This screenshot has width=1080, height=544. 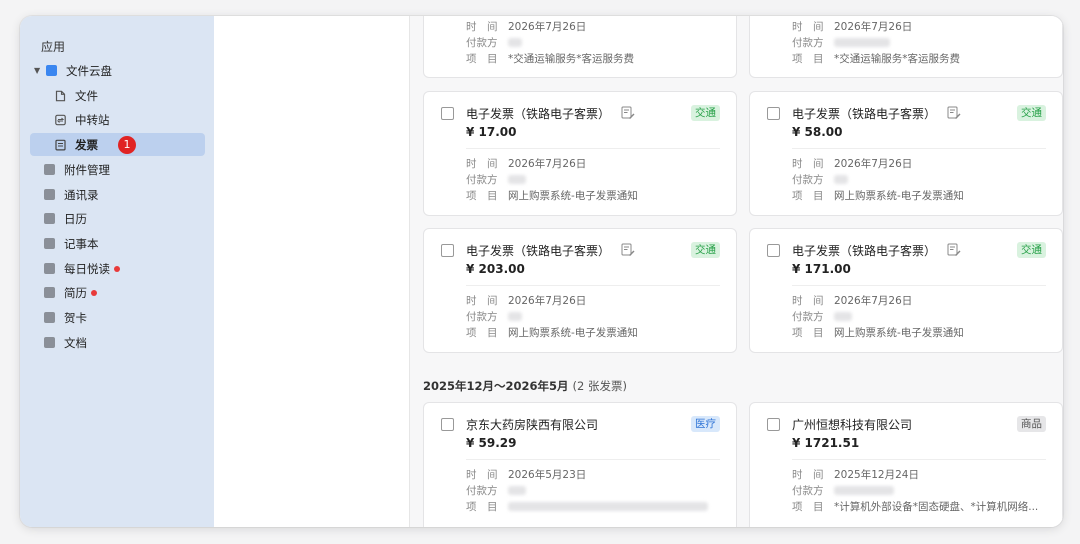 I want to click on sidebar-item-label: 文档, so click(x=75, y=342).